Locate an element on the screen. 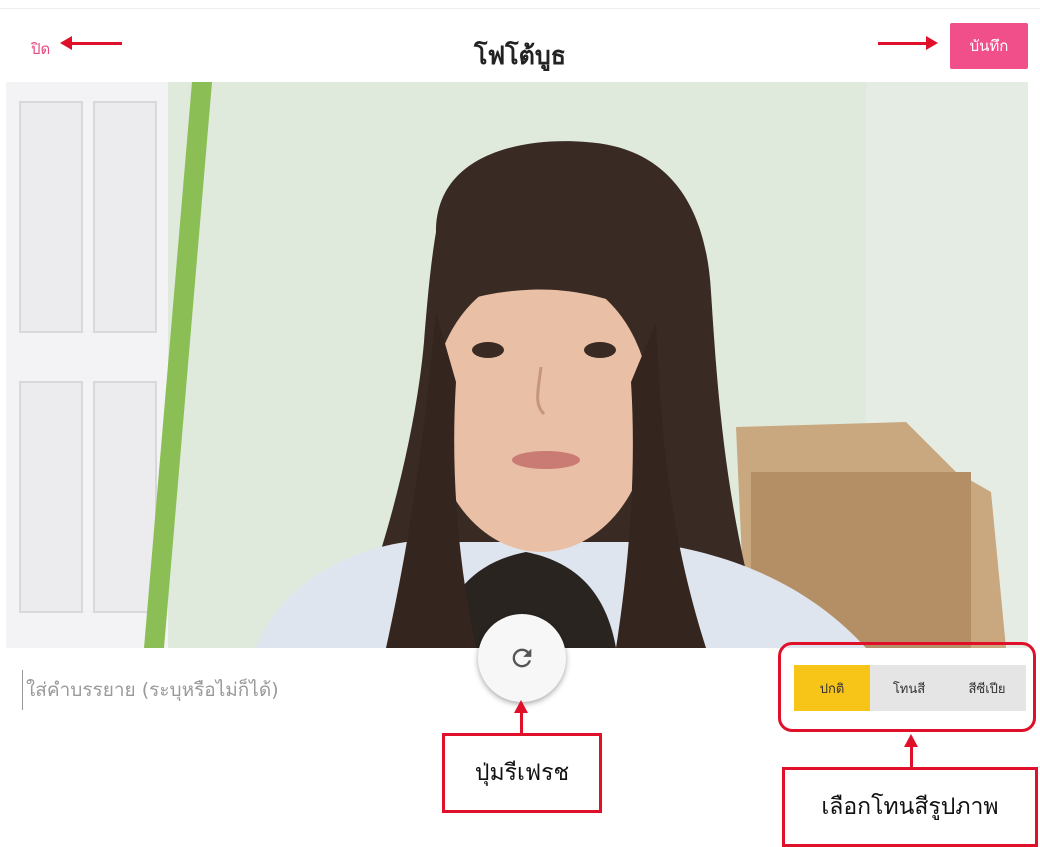 This screenshot has height=847, width=1040. refresh-callout: ปุ่มรีเฟรช is located at coordinates (522, 773).